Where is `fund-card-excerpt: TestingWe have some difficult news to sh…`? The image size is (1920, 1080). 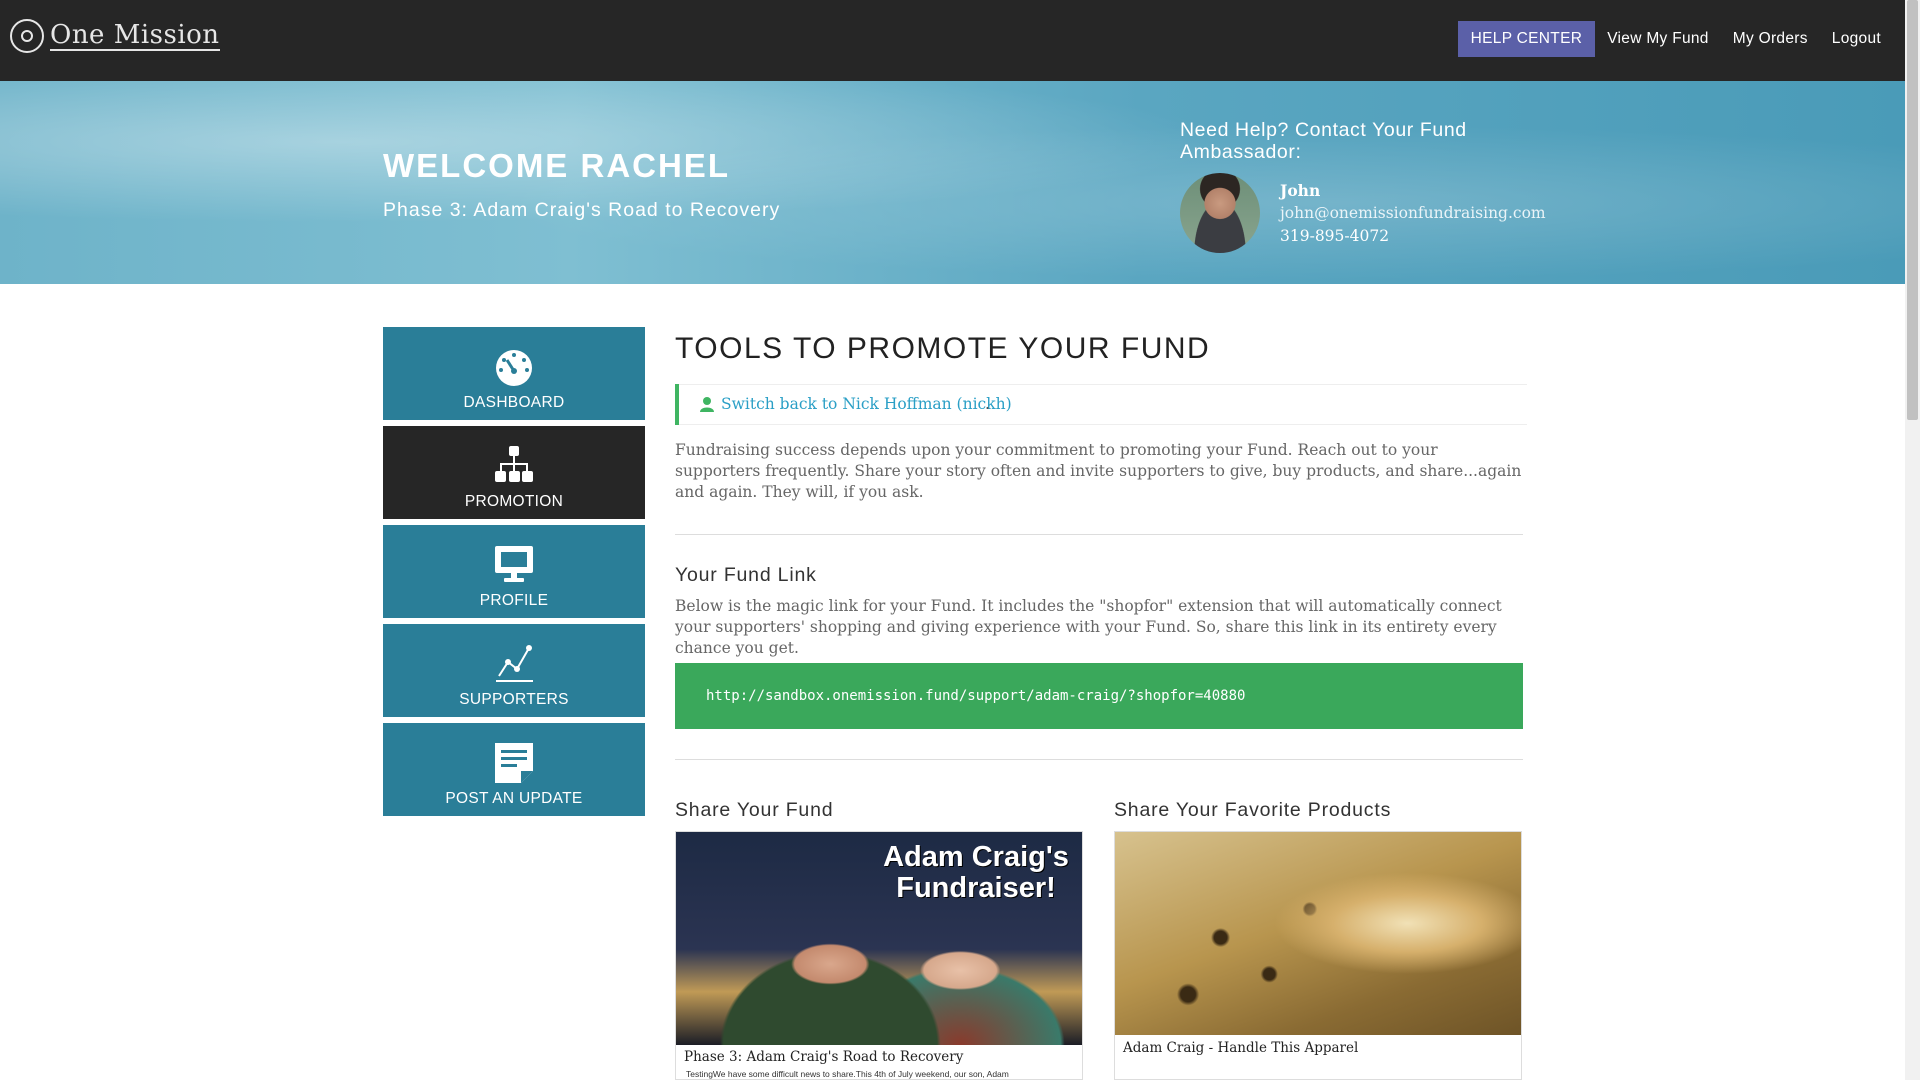 fund-card-excerpt: TestingWe have some difficult news to sh… is located at coordinates (847, 1074).